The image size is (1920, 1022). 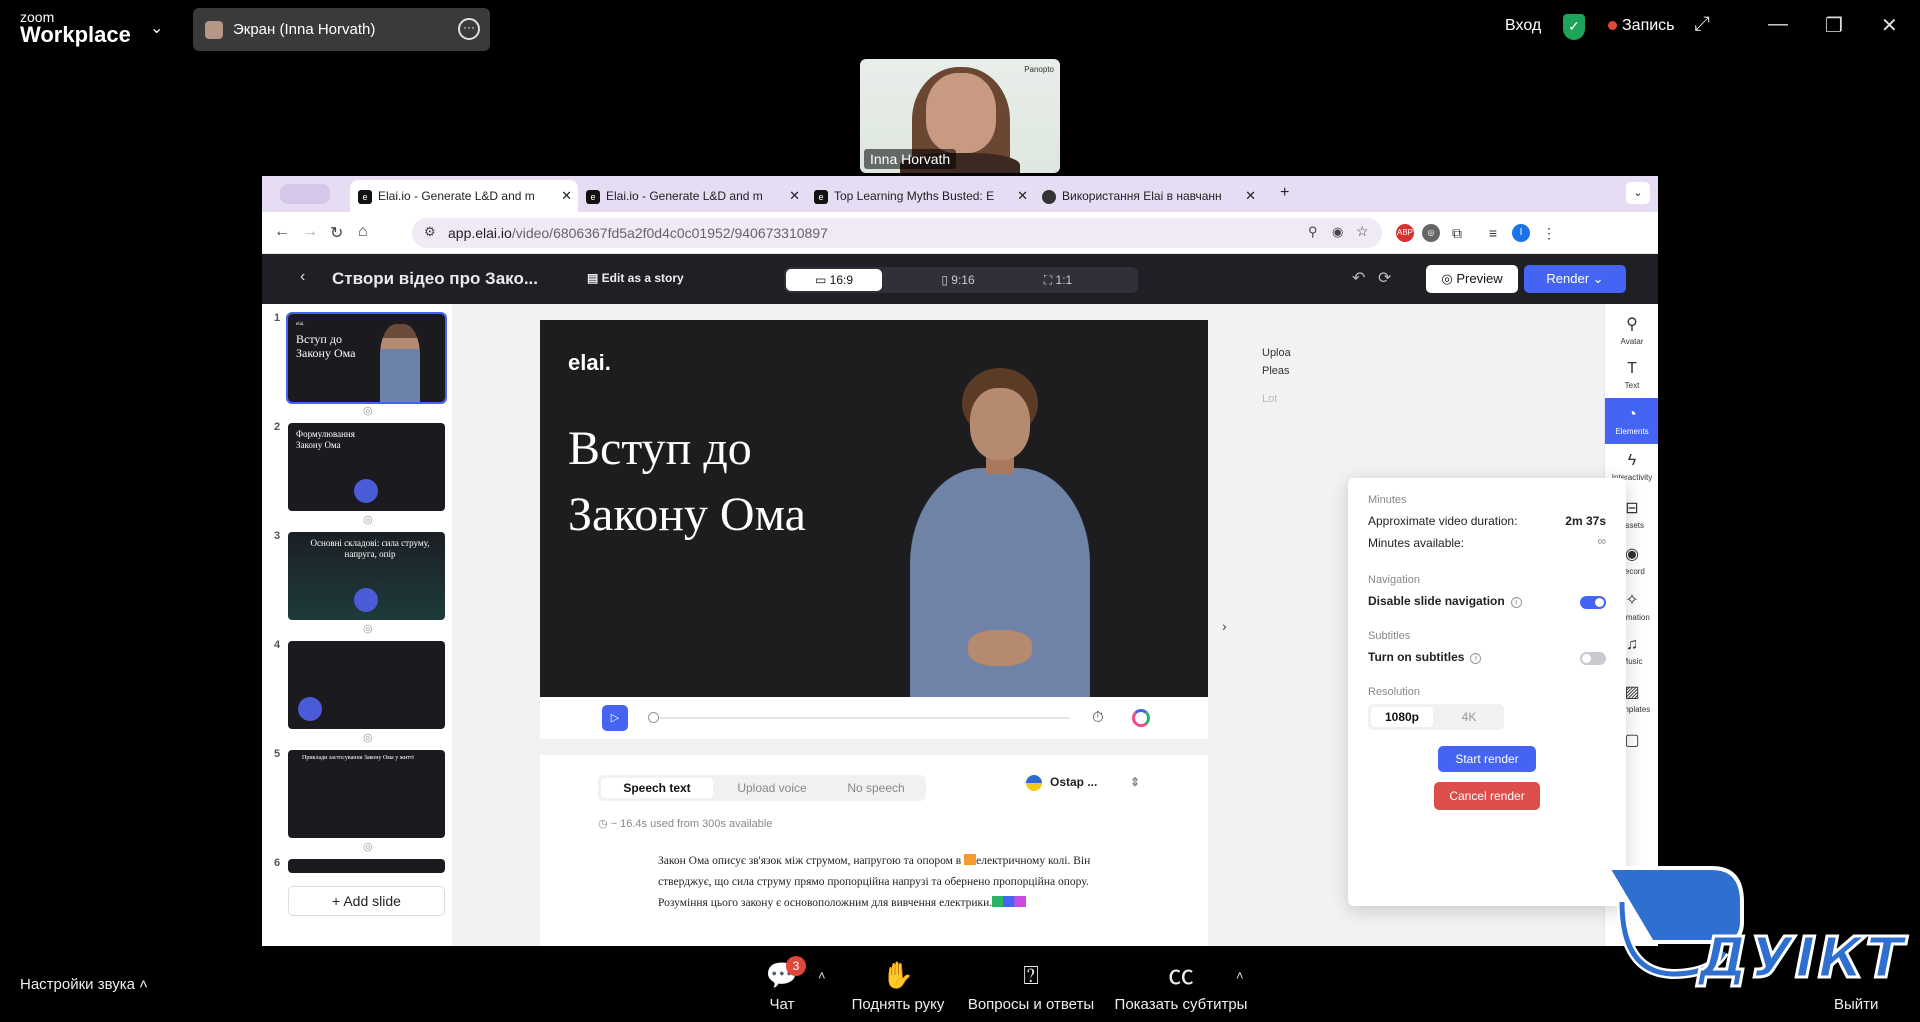 I want to click on usage-label: ~ 16.4s used from 300s available, so click(x=691, y=824).